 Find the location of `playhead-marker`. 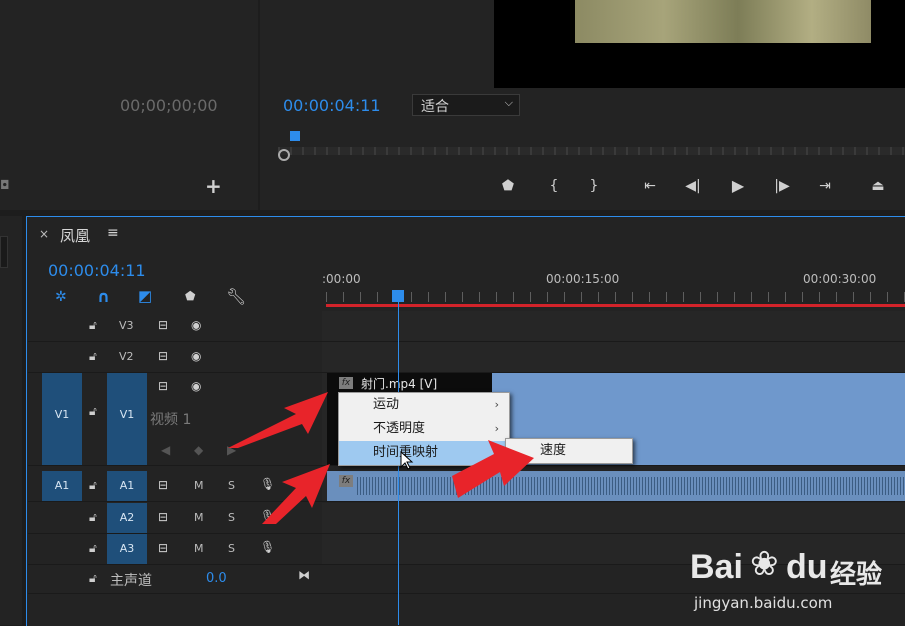

playhead-marker is located at coordinates (295, 136).